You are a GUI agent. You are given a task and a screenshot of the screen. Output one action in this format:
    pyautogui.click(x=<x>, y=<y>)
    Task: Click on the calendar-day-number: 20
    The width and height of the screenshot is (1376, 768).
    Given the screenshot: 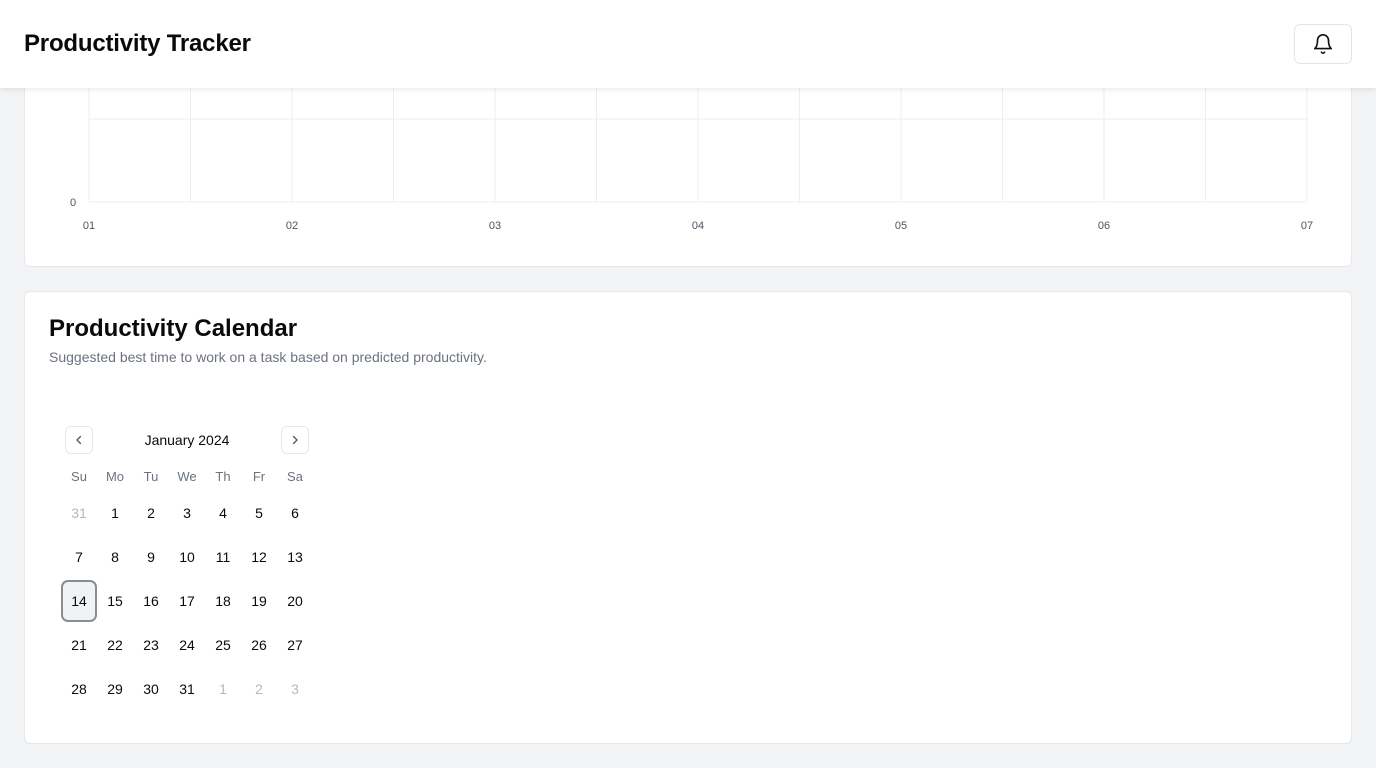 What is the action you would take?
    pyautogui.click(x=295, y=601)
    